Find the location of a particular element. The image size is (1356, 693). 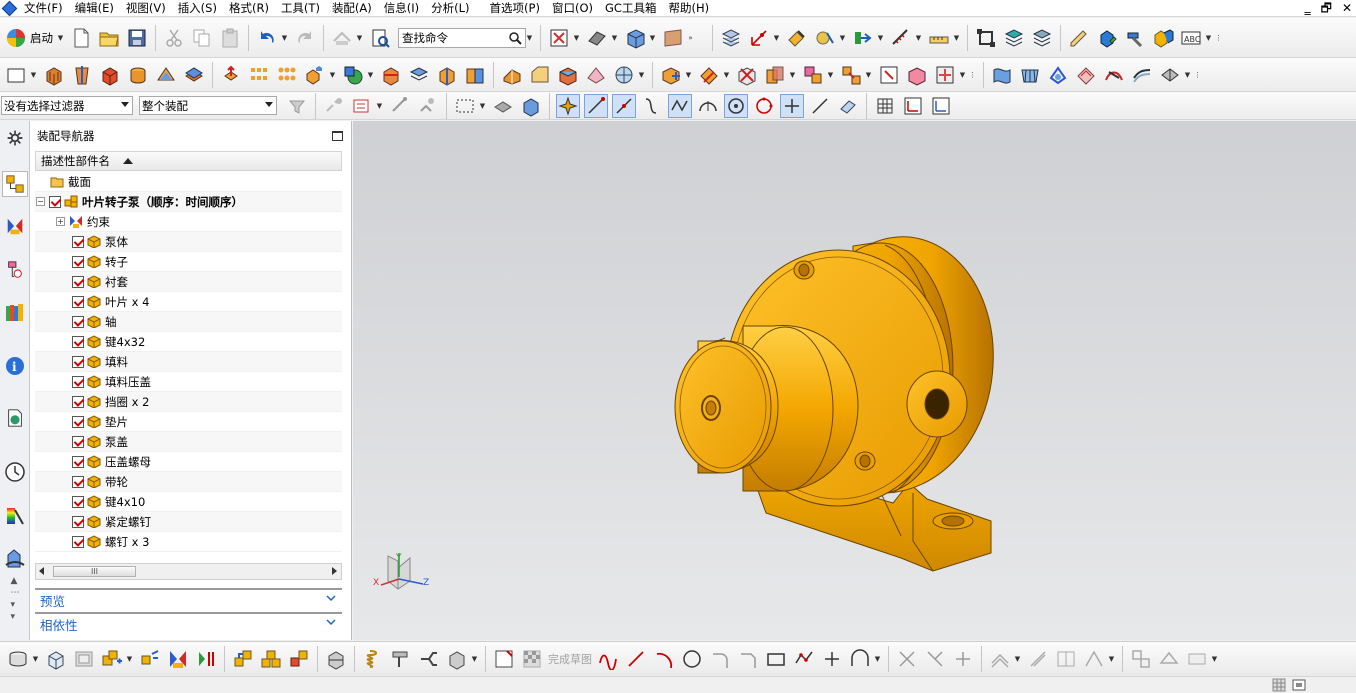

repeat-command-icon is located at coordinates (342, 38).